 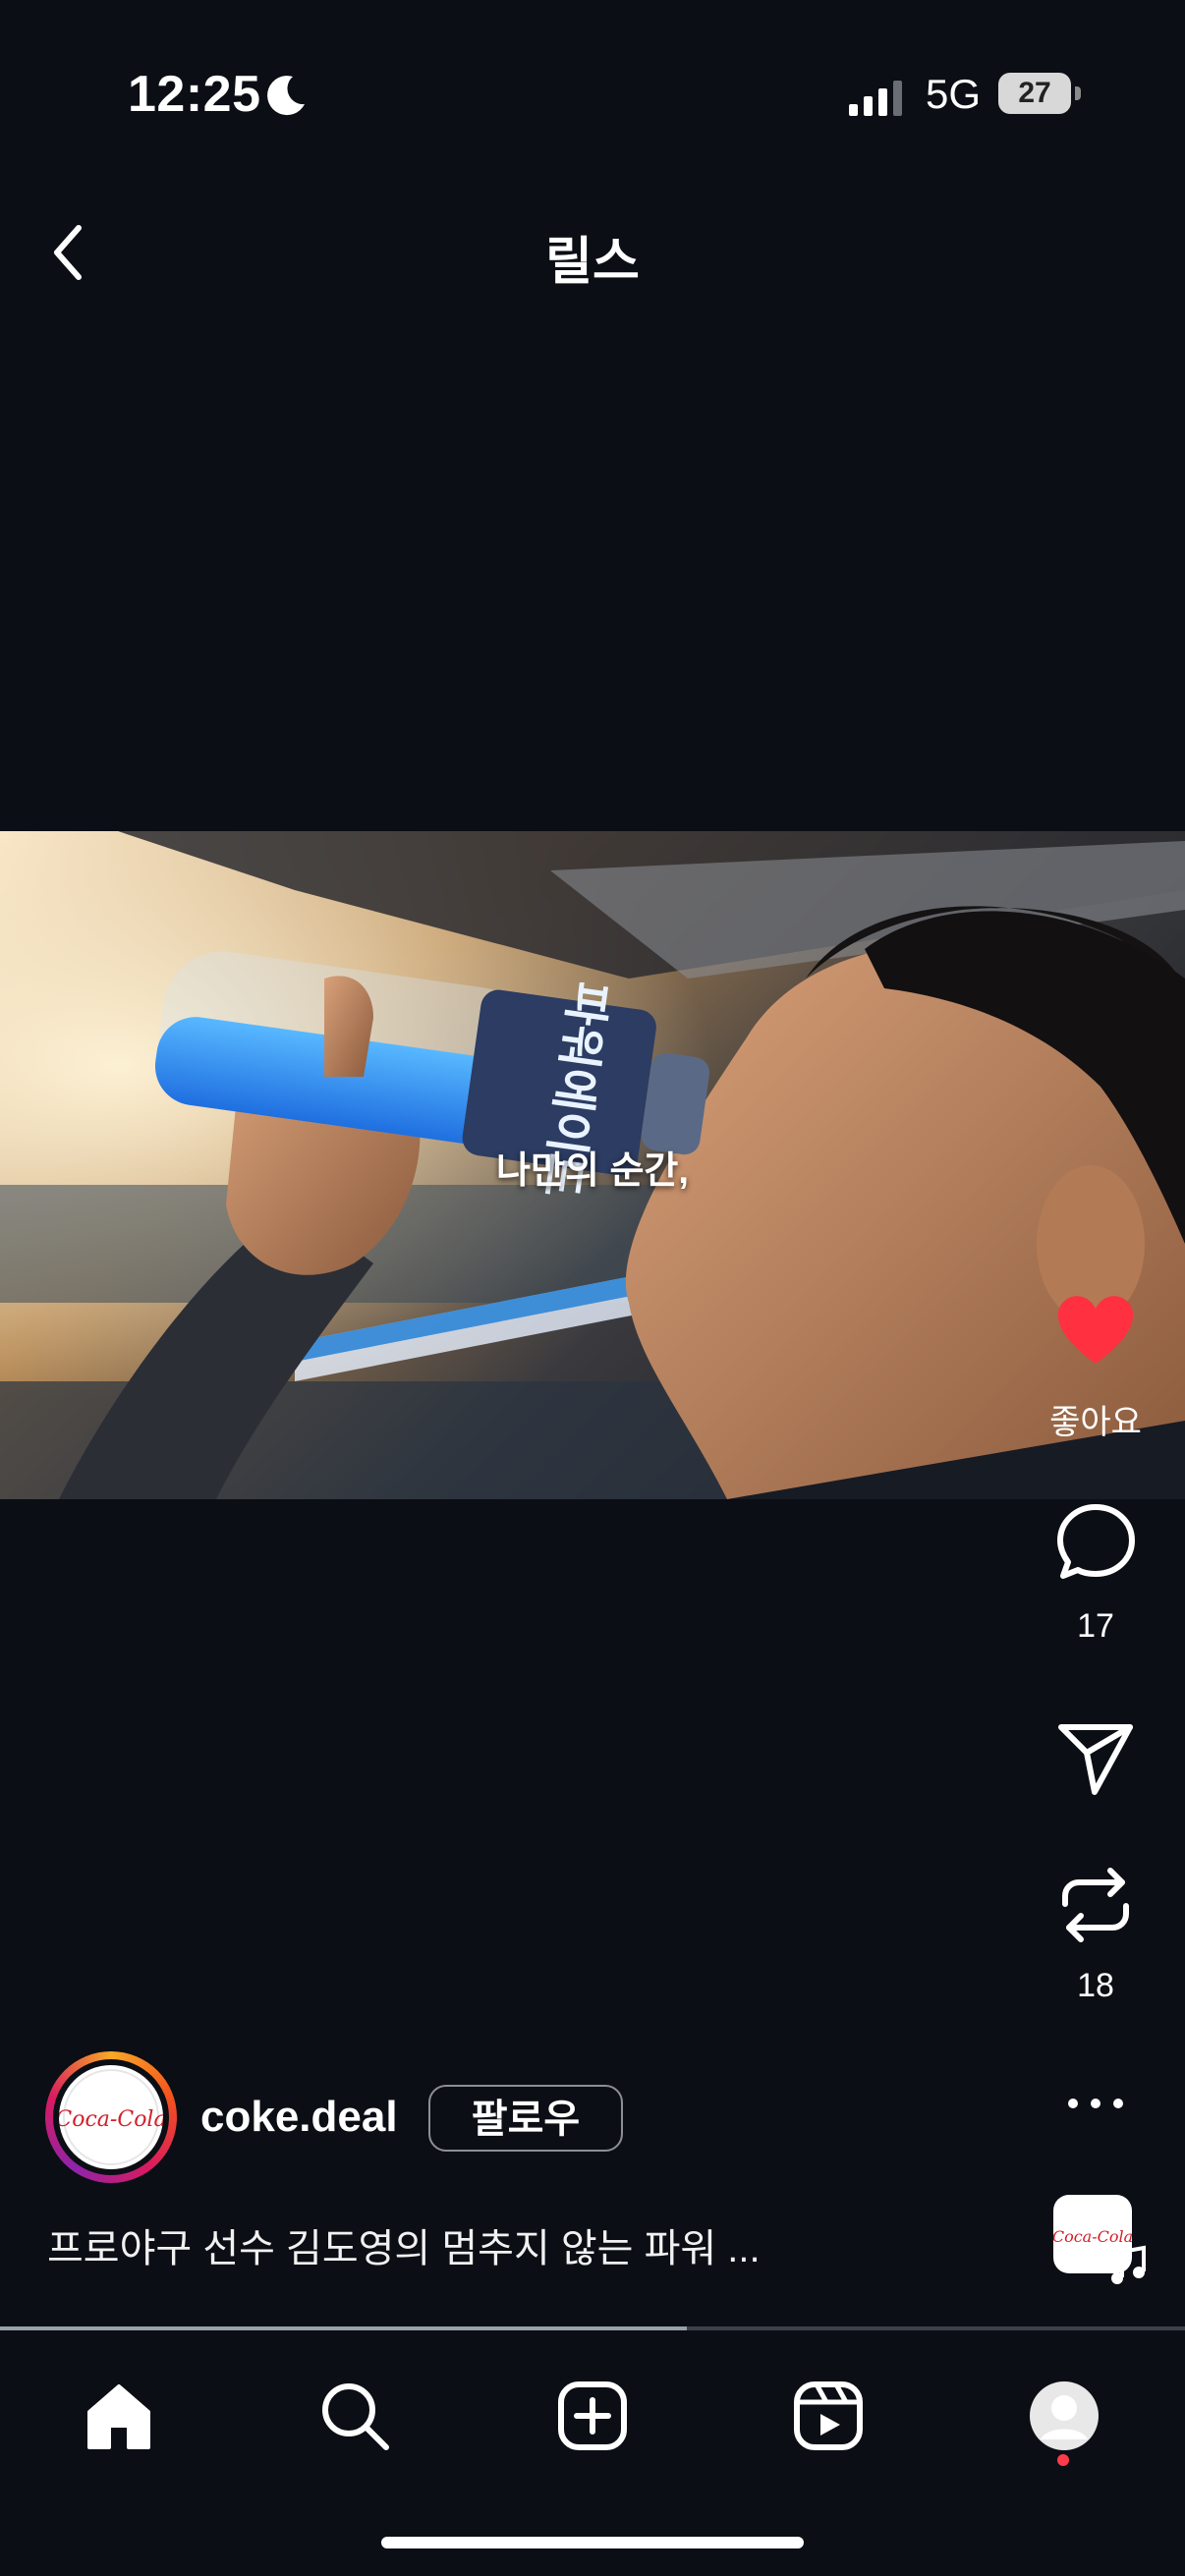 I want to click on tab-home, so click(x=119, y=2416).